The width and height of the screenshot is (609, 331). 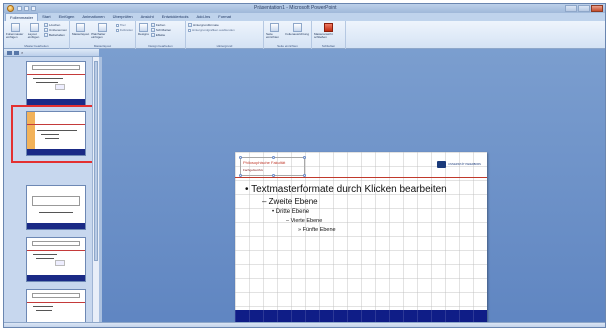 I want to click on insert-master-button: Folienmaster einfügen, so click(x=16, y=31).